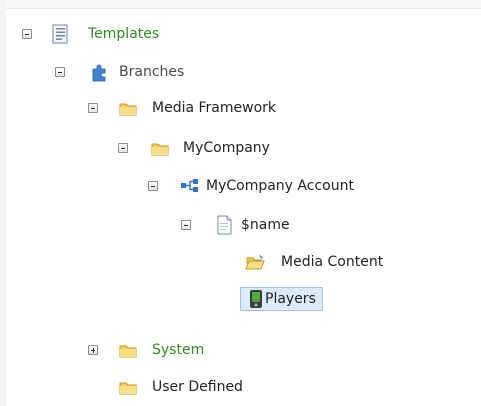  What do you see at coordinates (93, 350) in the screenshot?
I see `expand-toggle-icon` at bounding box center [93, 350].